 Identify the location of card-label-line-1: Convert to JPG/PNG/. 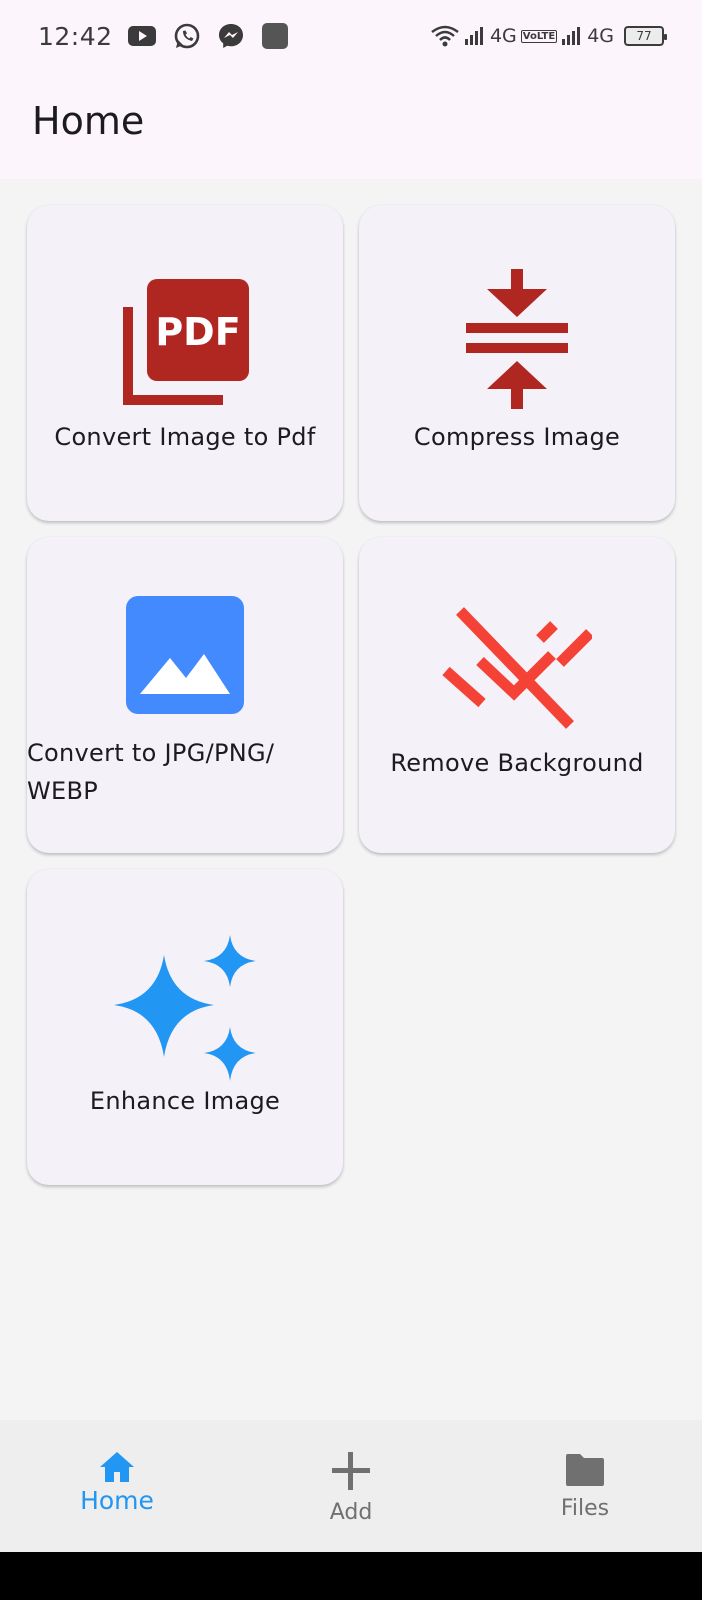
(151, 753).